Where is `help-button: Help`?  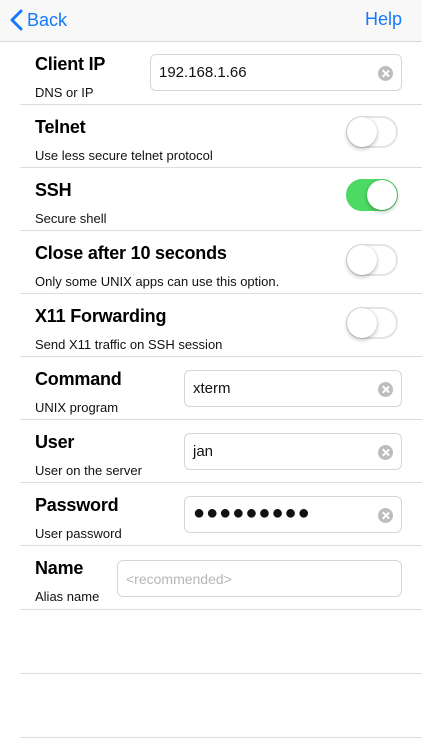 help-button: Help is located at coordinates (383, 19).